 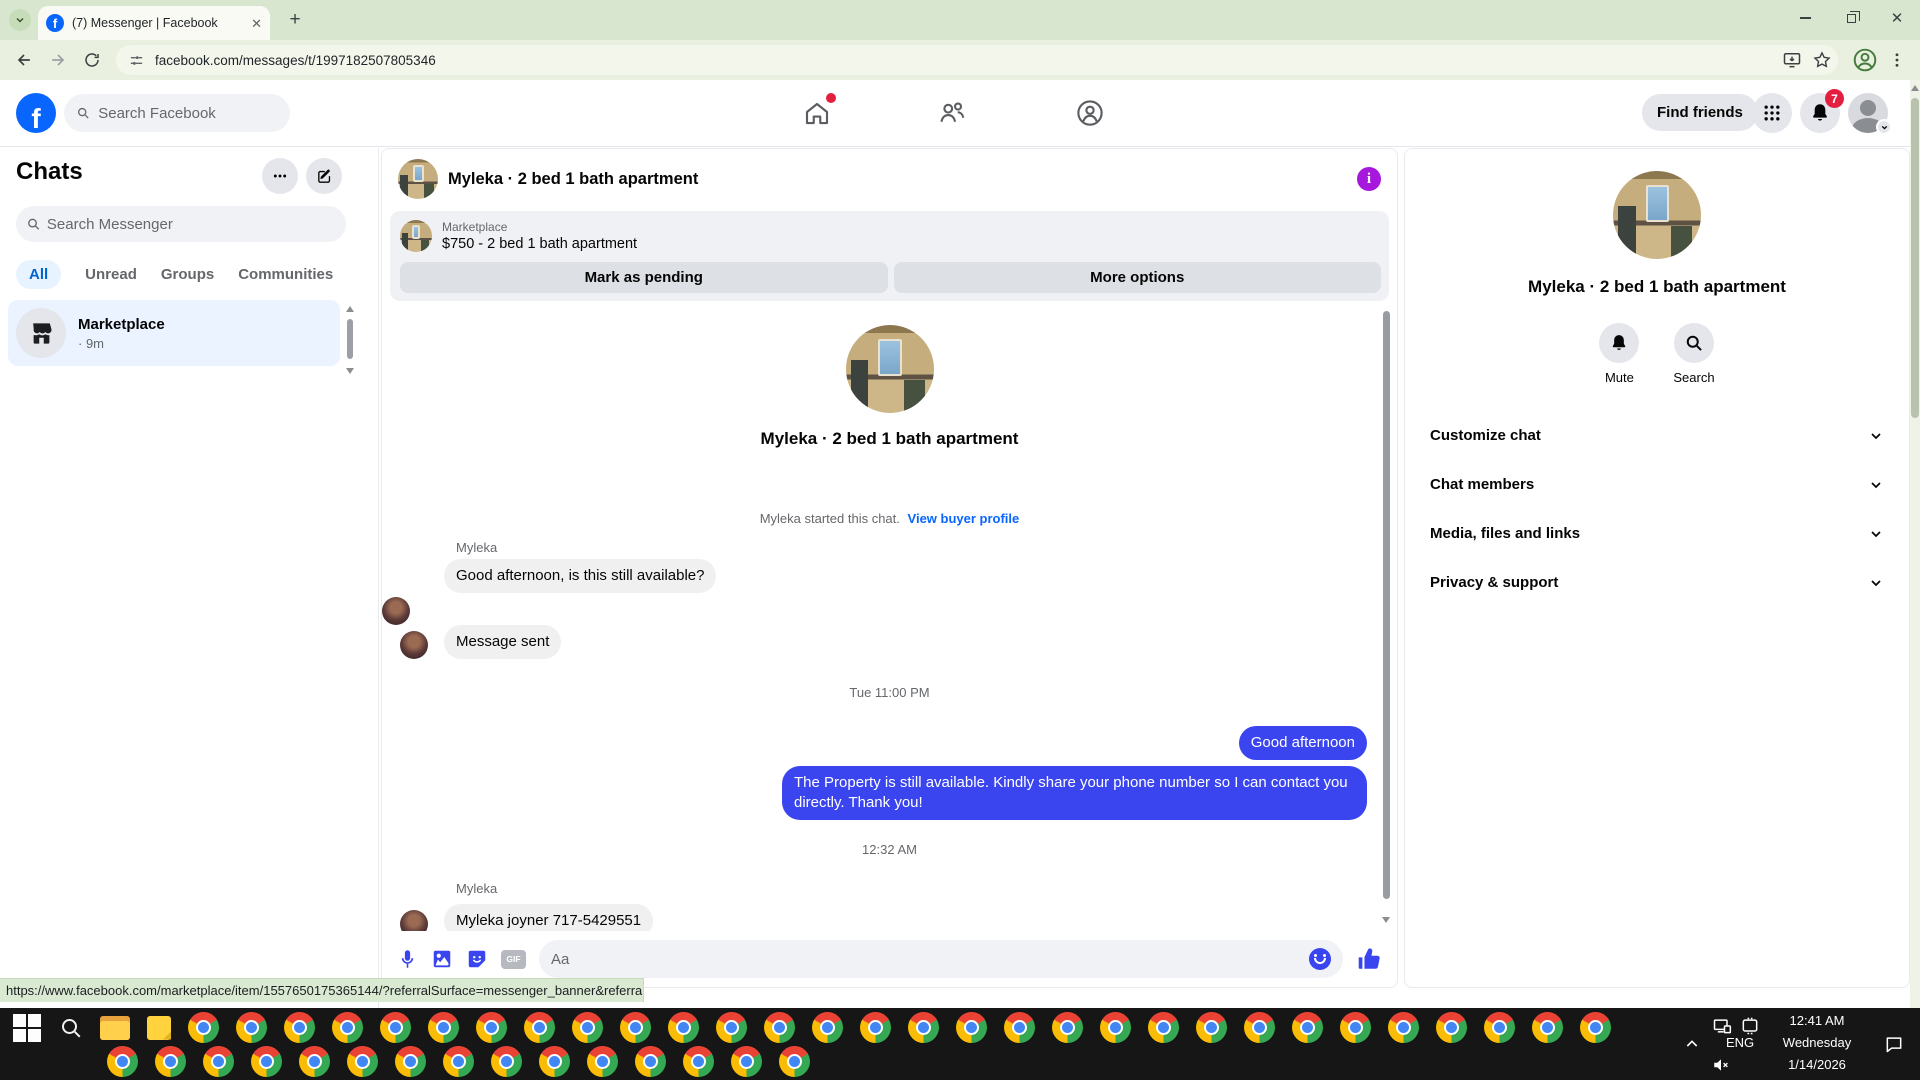 I want to click on browser-tab: f (7) Messenger | Facebook ✕, so click(x=154, y=23).